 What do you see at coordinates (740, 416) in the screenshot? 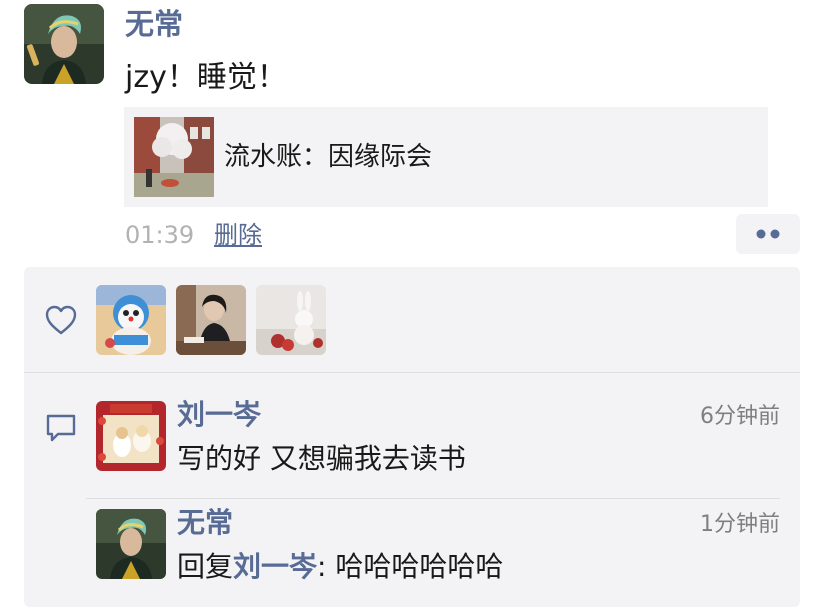
I see `comment-time-1: 6分钟前` at bounding box center [740, 416].